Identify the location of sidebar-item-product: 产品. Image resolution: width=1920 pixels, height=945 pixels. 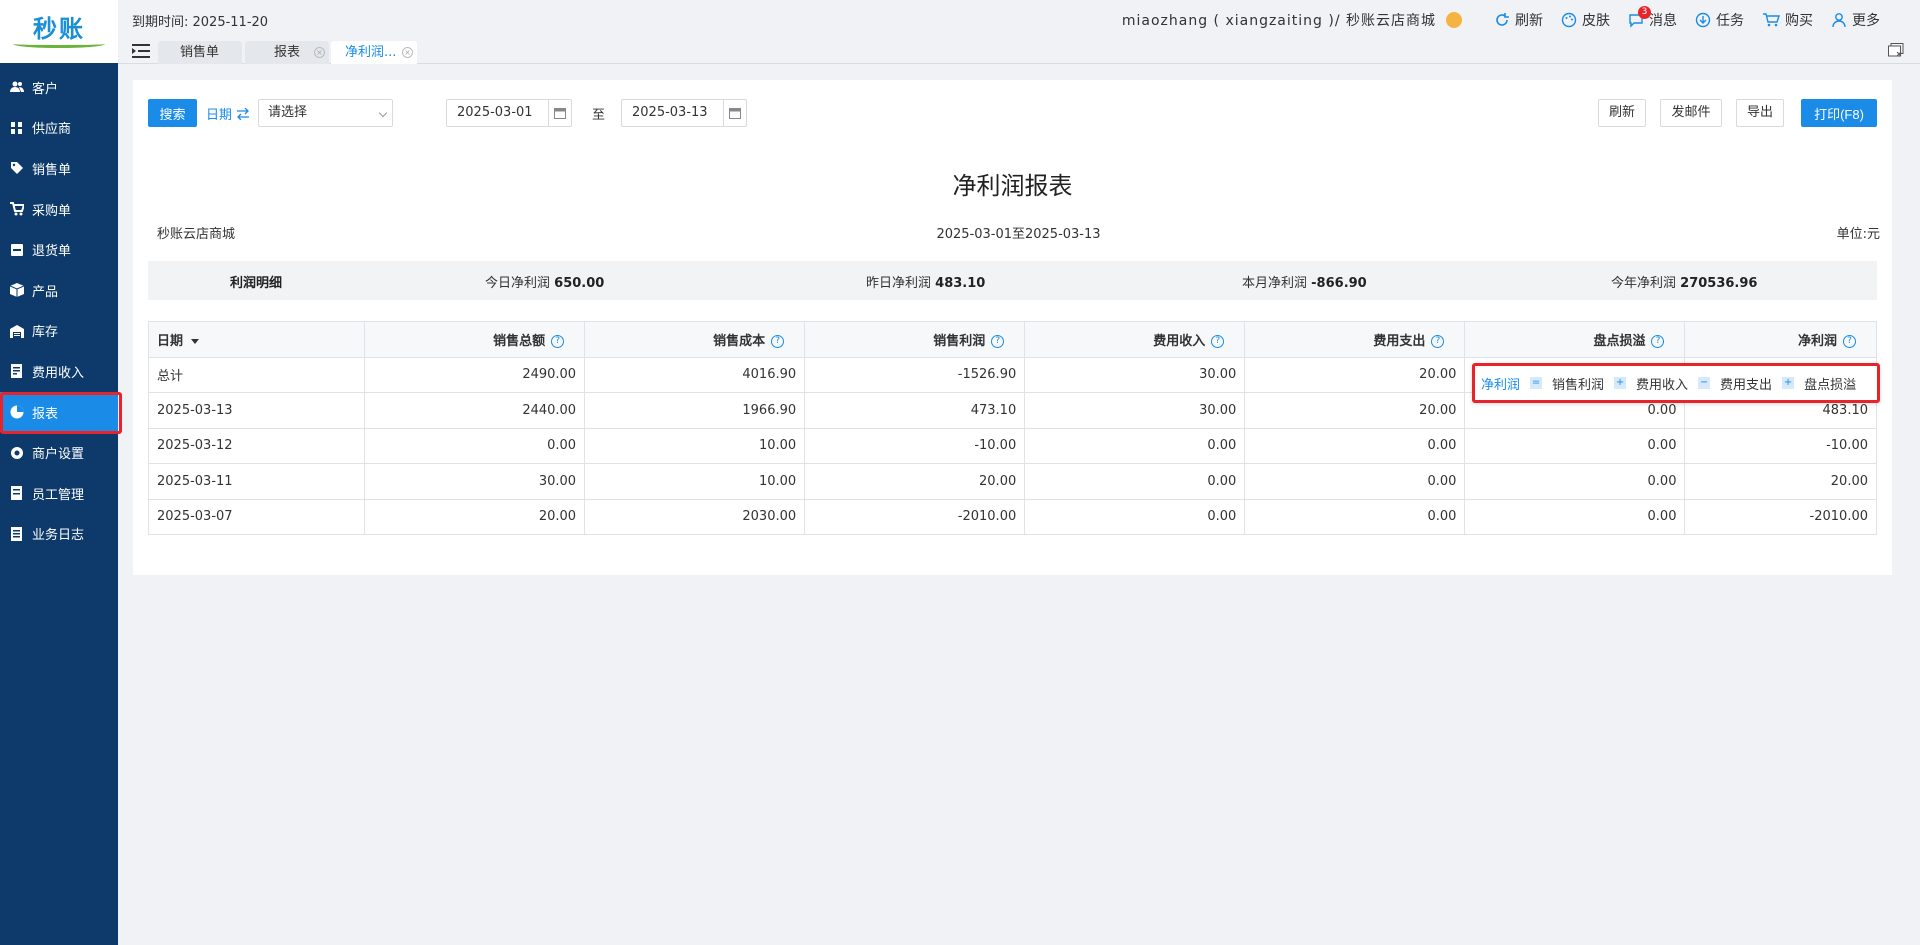
(59, 290).